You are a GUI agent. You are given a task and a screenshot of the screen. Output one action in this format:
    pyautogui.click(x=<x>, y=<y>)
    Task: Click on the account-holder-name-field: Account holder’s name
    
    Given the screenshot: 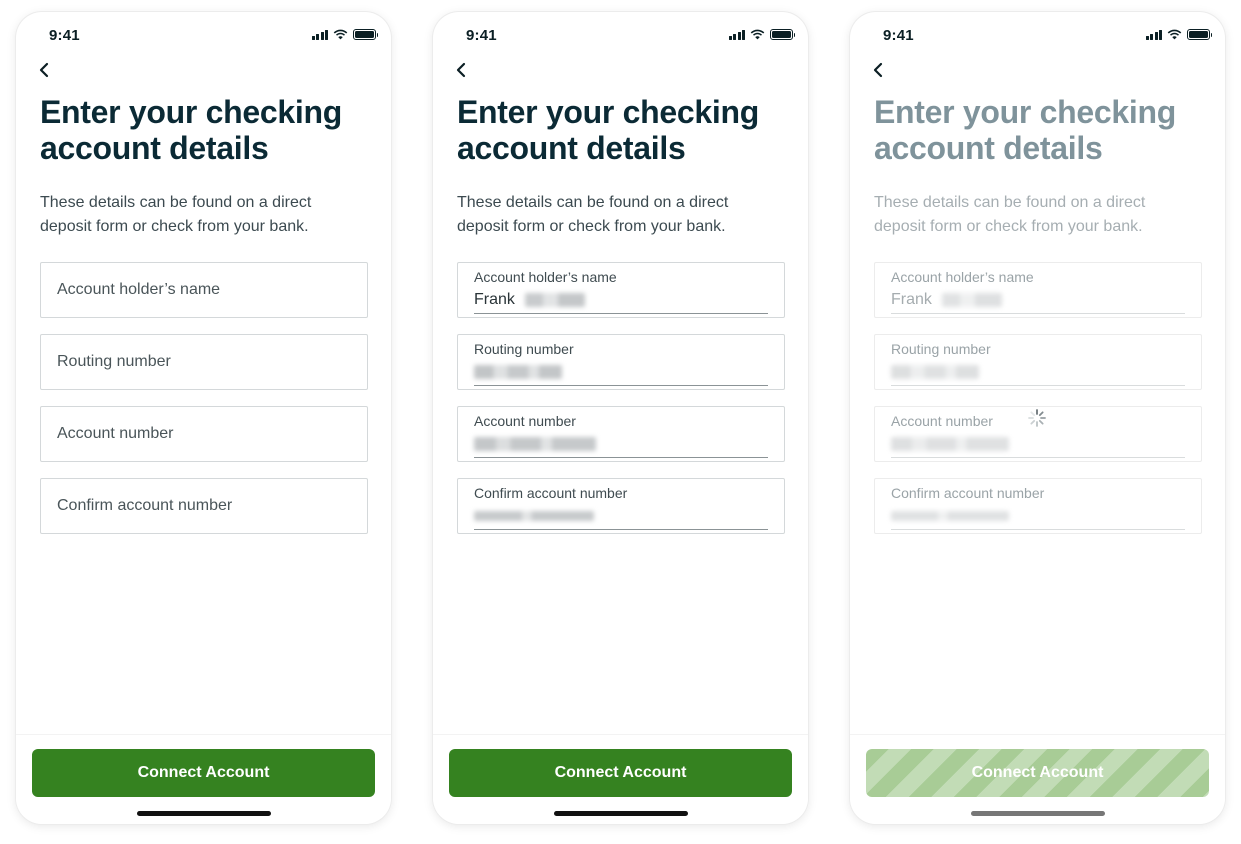 What is the action you would take?
    pyautogui.click(x=204, y=290)
    